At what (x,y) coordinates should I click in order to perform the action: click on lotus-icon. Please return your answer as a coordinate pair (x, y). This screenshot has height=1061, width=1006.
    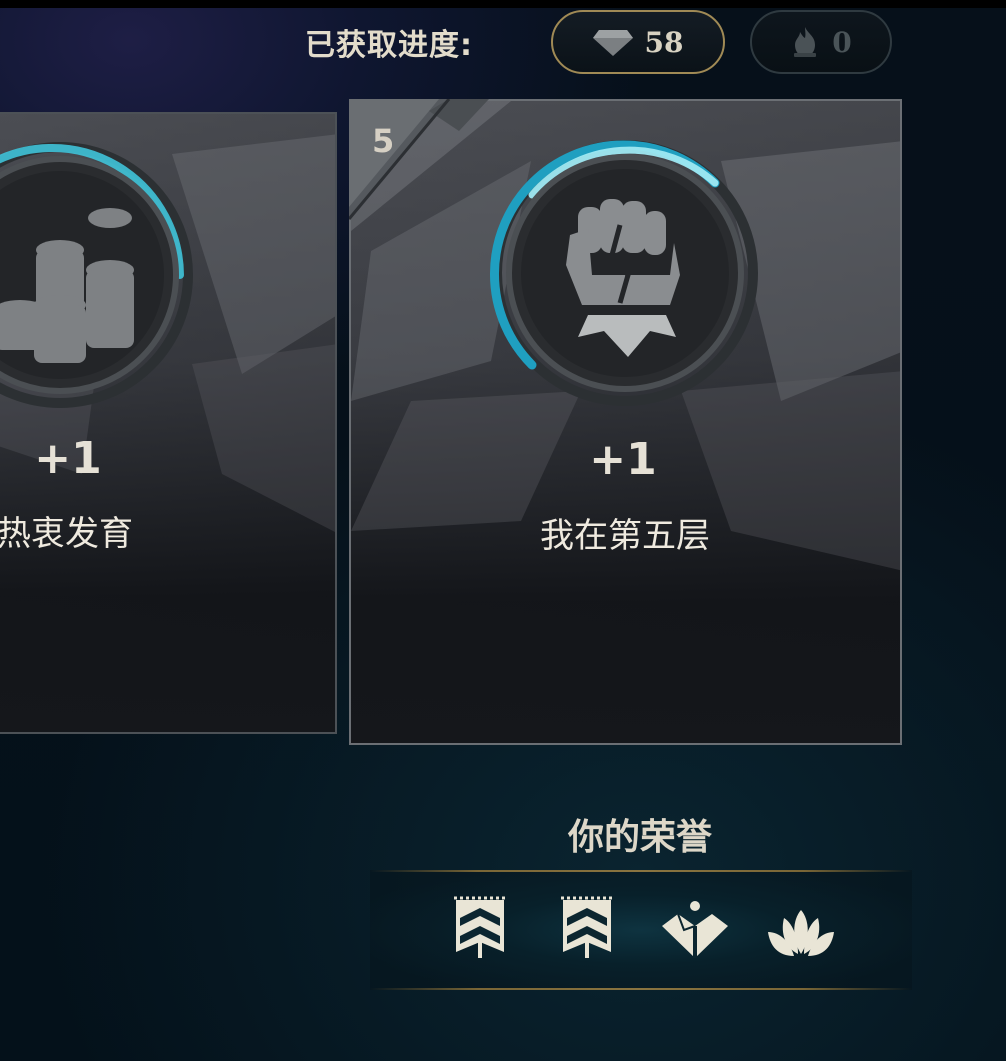
    Looking at the image, I should click on (801, 930).